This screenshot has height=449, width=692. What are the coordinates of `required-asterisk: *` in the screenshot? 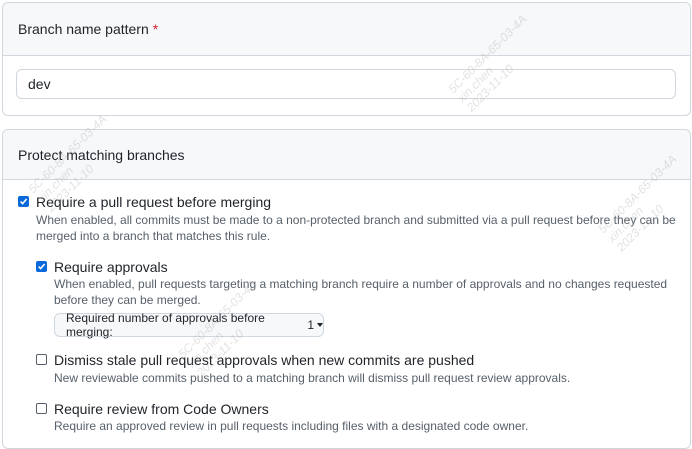 It's located at (155, 29).